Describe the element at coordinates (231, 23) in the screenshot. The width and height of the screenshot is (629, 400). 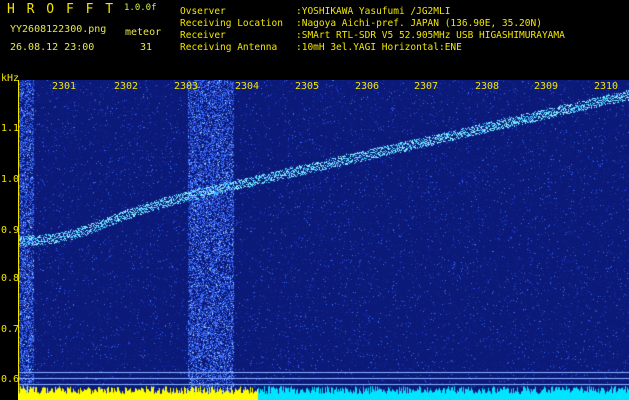
I see `info-label-location: Receiving Location` at that location.